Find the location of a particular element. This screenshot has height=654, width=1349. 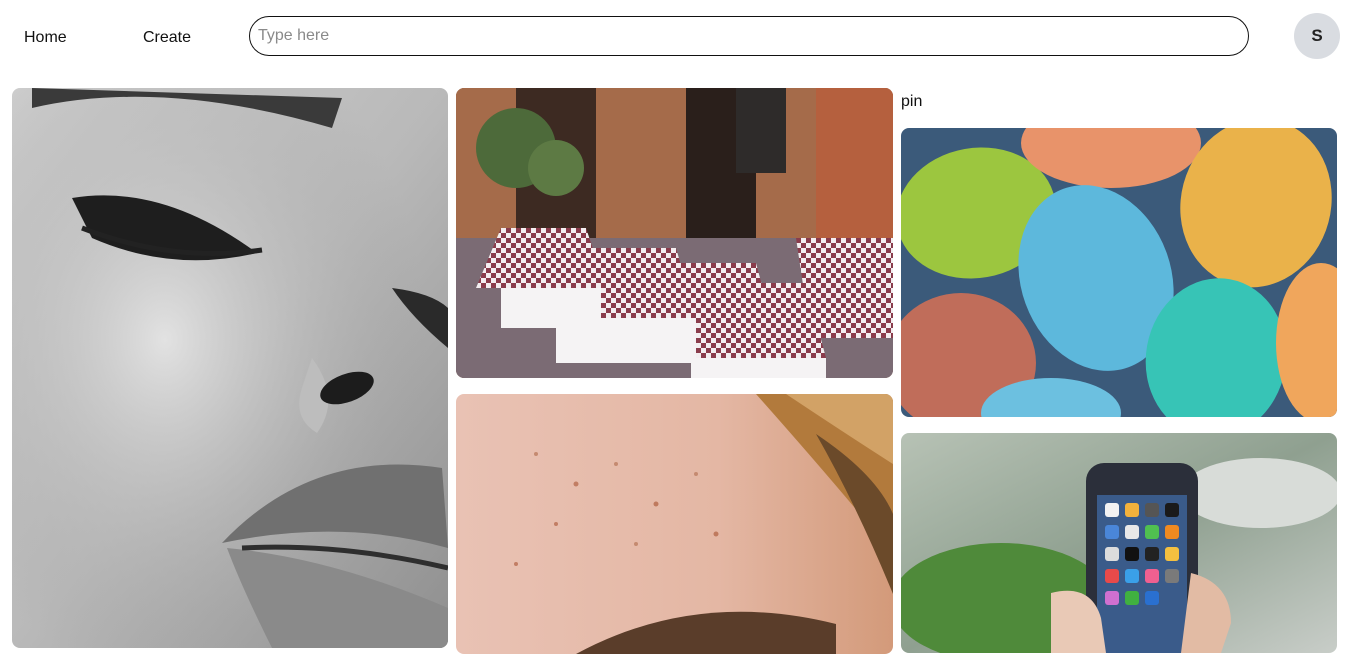

smartphone-photo is located at coordinates (1119, 543).